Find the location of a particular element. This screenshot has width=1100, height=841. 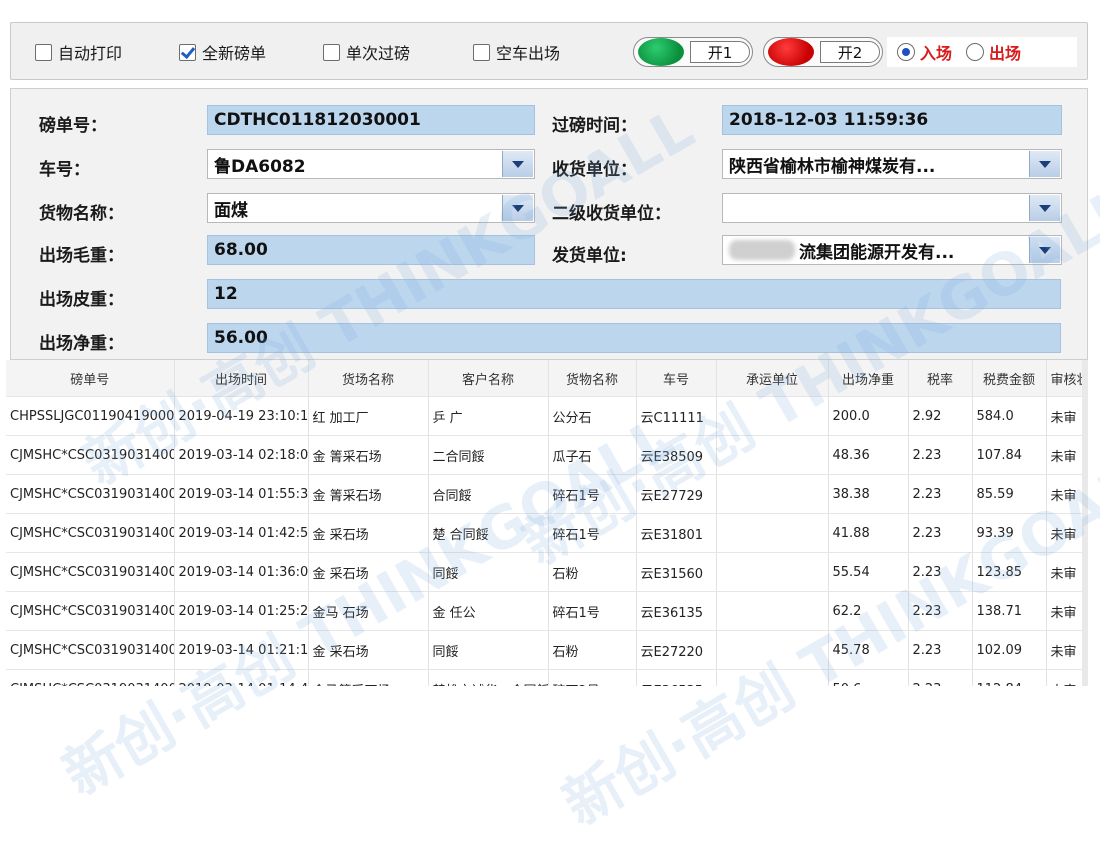

table-cell: 2.92 is located at coordinates (940, 416).